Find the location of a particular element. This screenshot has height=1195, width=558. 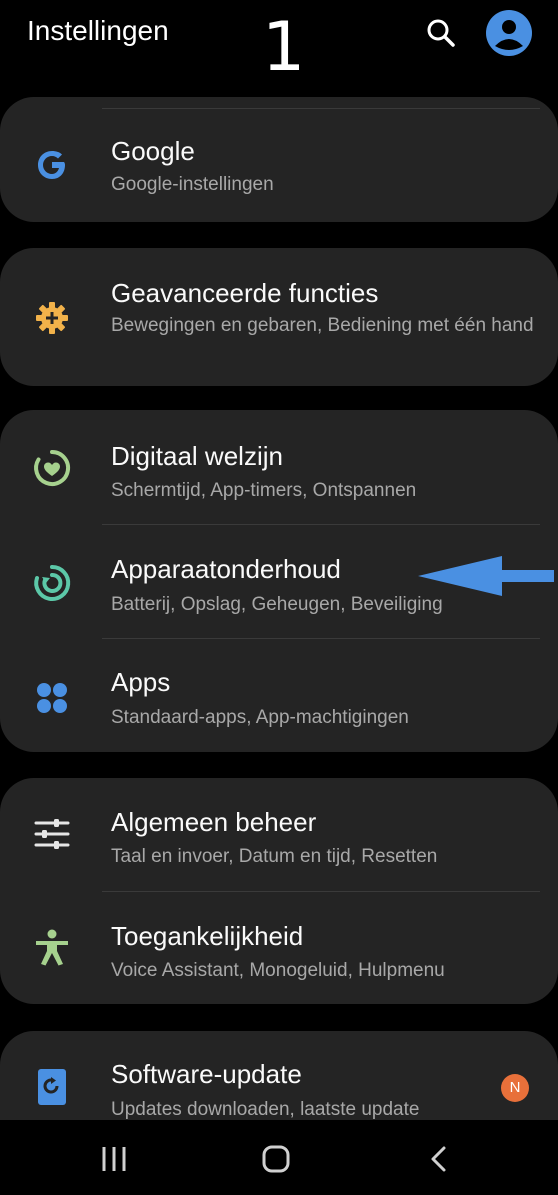

recent-apps-button is located at coordinates (114, 1155).